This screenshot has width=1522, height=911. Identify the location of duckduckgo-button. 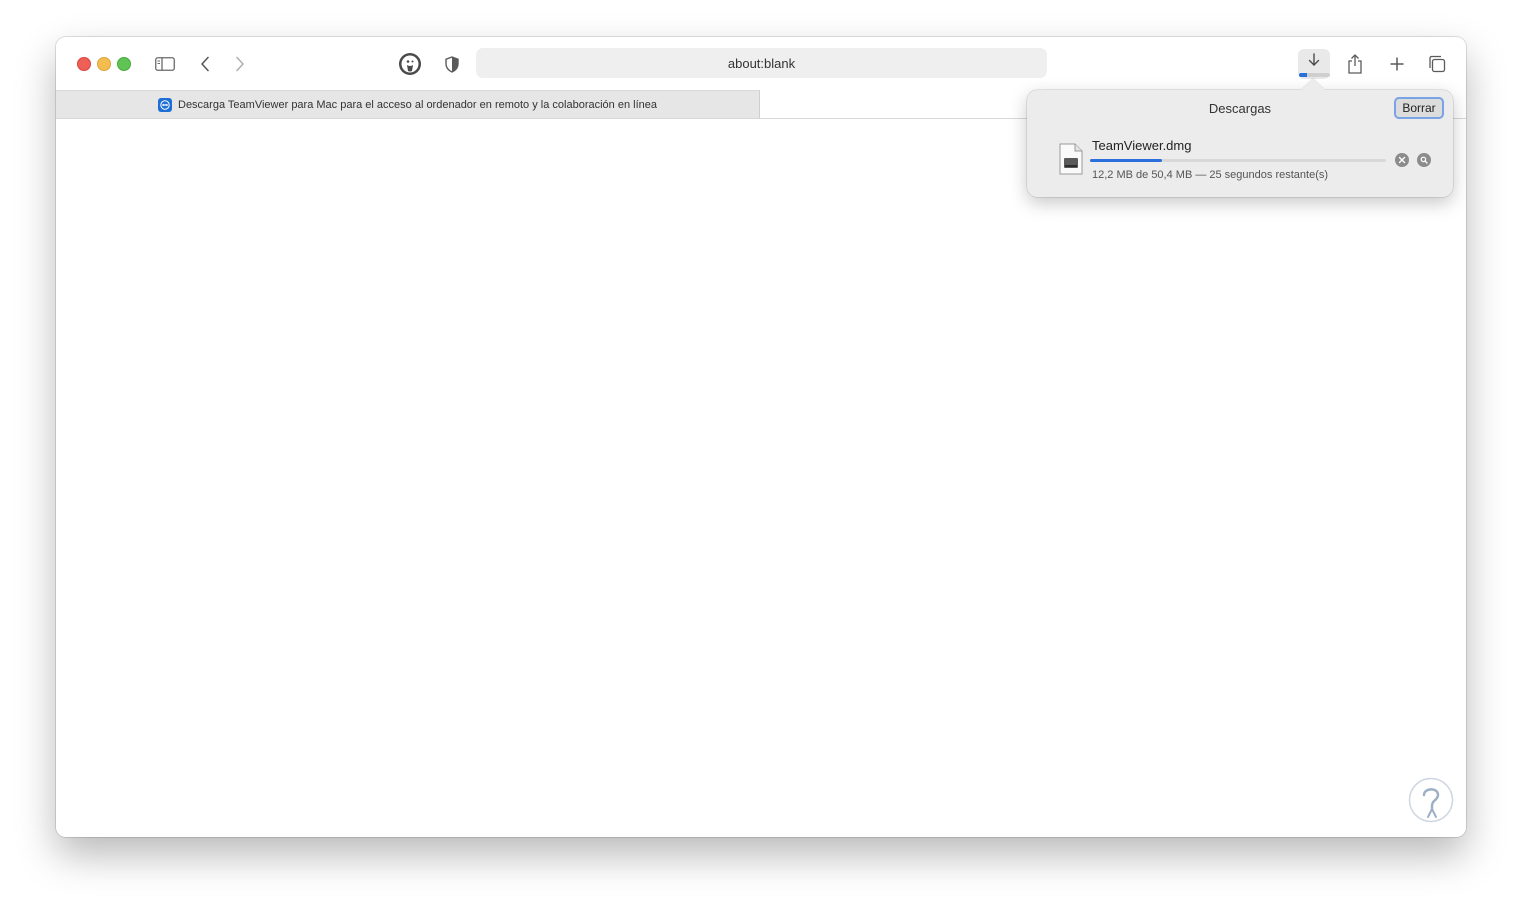
(410, 64).